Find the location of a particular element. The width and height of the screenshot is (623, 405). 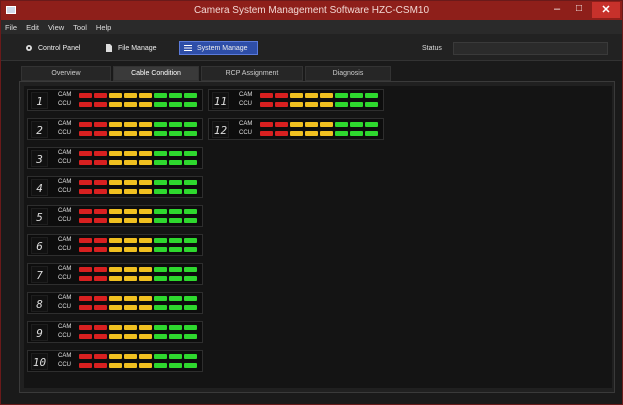

tab-overview: Overview is located at coordinates (66, 73).